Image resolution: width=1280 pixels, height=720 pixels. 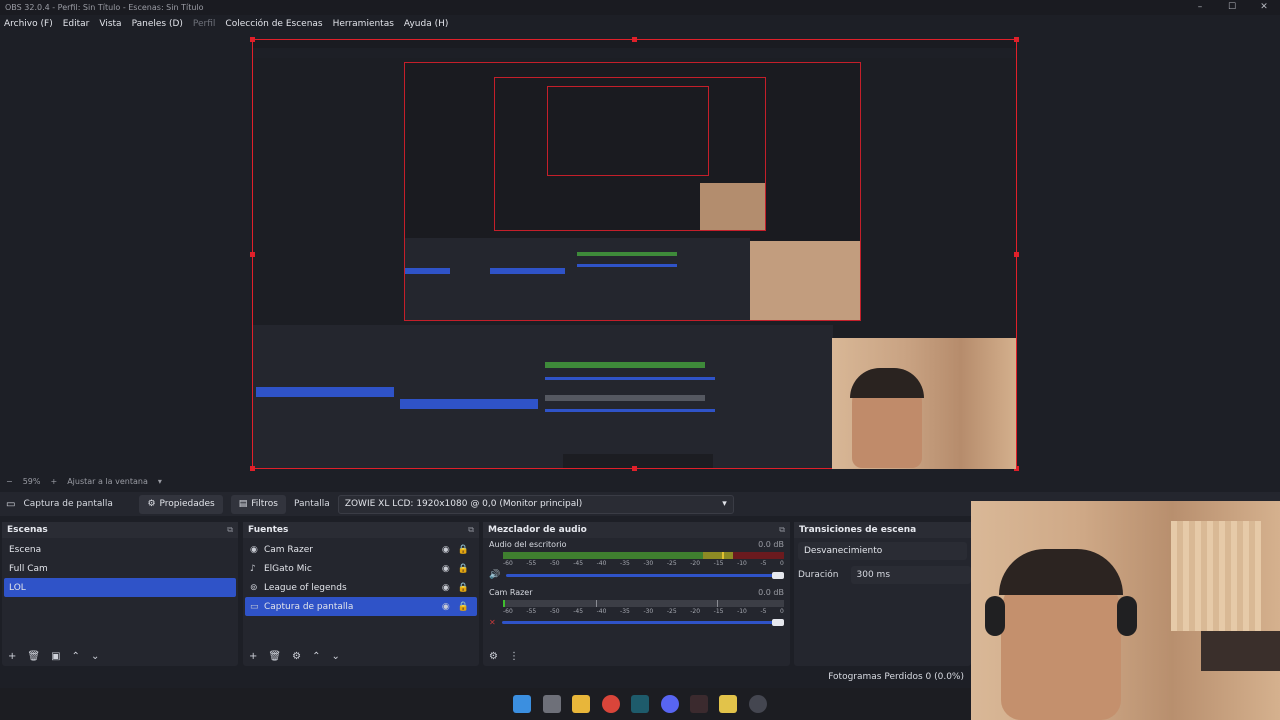 I want to click on mixer-settings-icon: ⚙, so click(x=493, y=656).